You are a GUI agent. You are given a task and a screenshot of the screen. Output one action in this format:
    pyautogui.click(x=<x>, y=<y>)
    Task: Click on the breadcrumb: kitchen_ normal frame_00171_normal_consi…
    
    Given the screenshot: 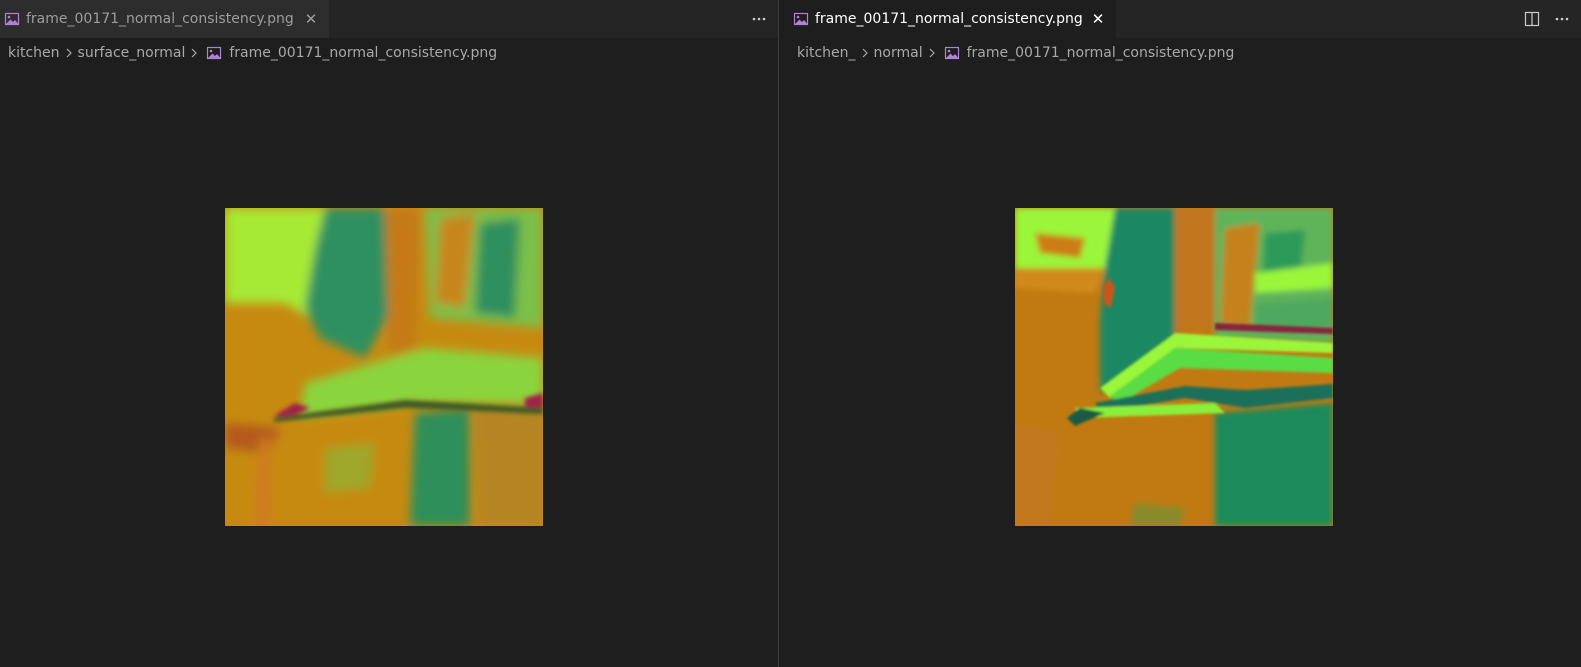 What is the action you would take?
    pyautogui.click(x=1180, y=53)
    